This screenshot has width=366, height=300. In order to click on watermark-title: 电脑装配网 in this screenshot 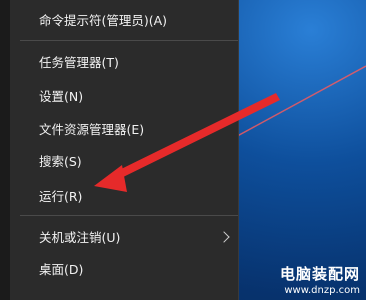, I will do `click(319, 274)`.